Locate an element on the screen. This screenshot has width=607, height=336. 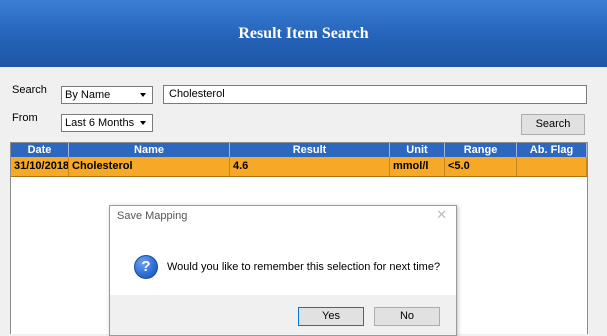
dialog-footer: Yes No is located at coordinates (283, 315).